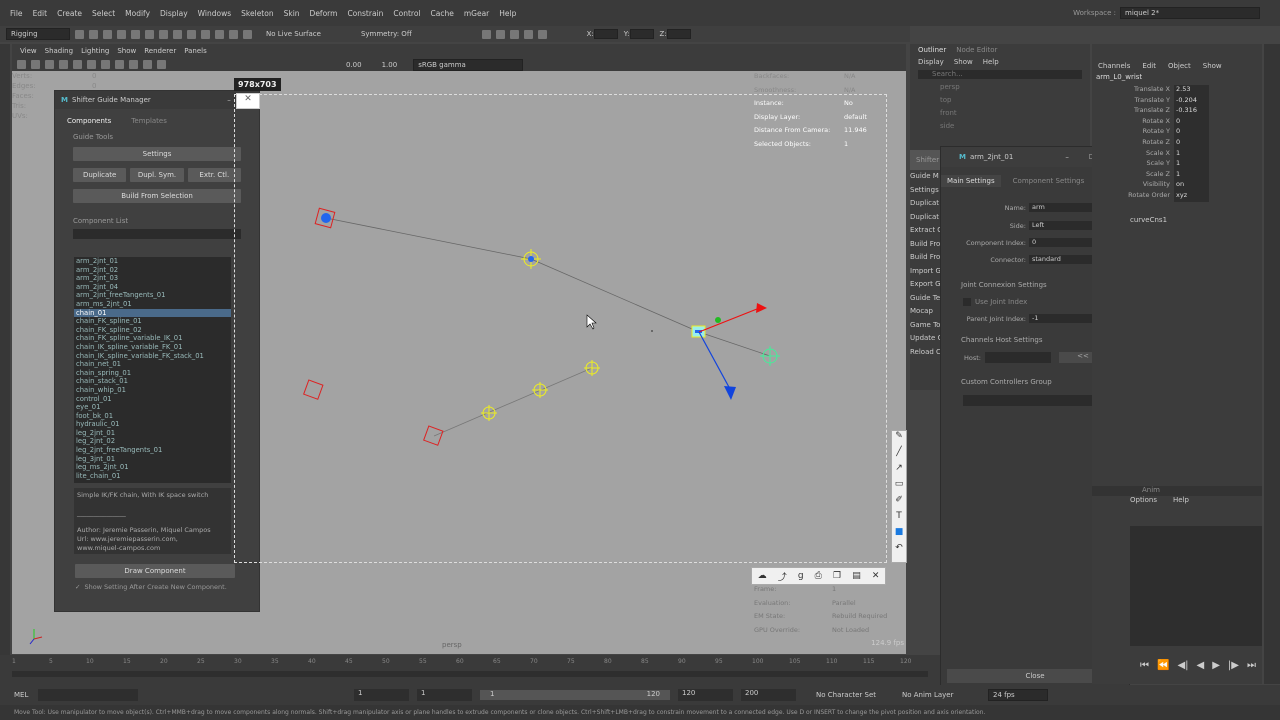 Image resolution: width=1280 pixels, height=720 pixels. What do you see at coordinates (25, 695) in the screenshot?
I see `mel-label: MEL` at bounding box center [25, 695].